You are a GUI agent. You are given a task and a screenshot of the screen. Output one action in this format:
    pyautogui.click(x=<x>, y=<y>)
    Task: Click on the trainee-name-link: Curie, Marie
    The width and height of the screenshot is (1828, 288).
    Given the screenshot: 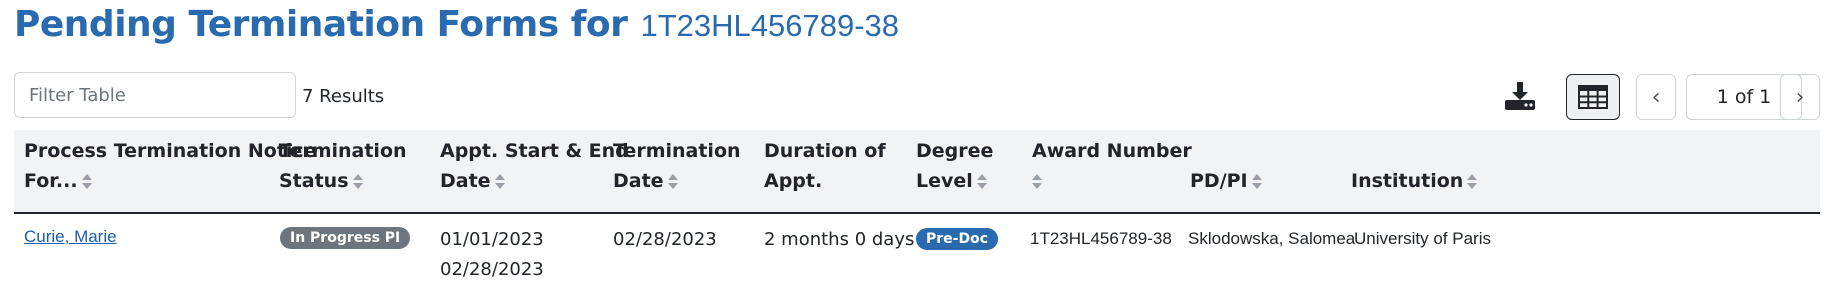 What is the action you would take?
    pyautogui.click(x=70, y=236)
    